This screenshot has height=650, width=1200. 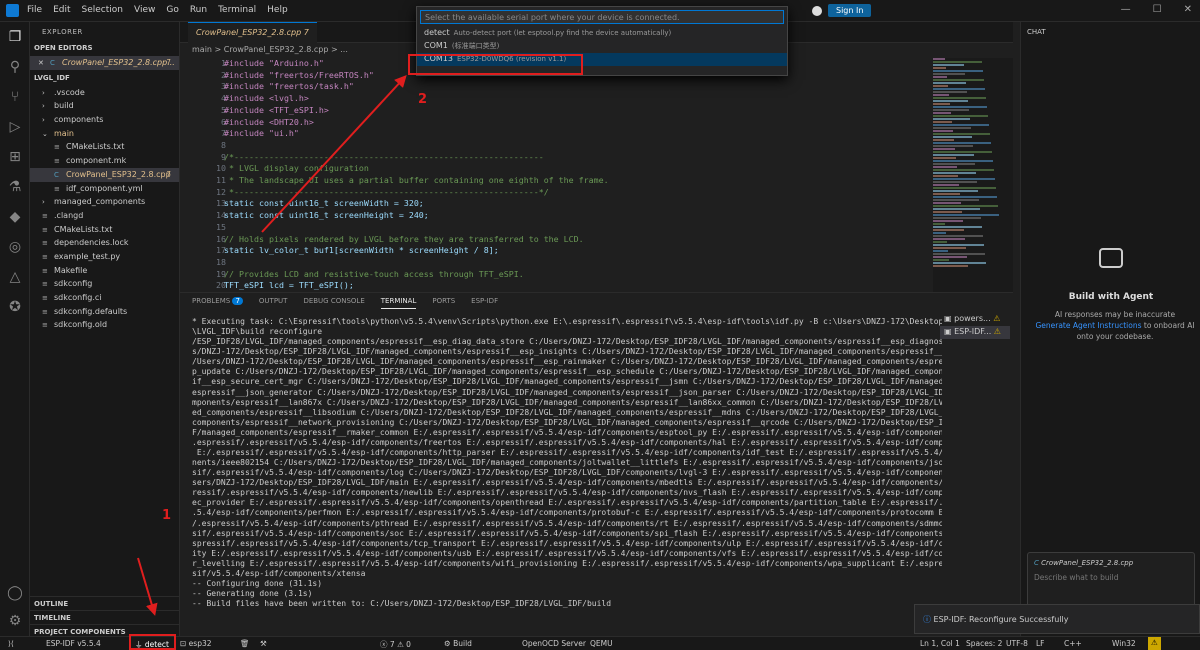 What do you see at coordinates (61, 10) in the screenshot?
I see `menu-edit: Edit` at bounding box center [61, 10].